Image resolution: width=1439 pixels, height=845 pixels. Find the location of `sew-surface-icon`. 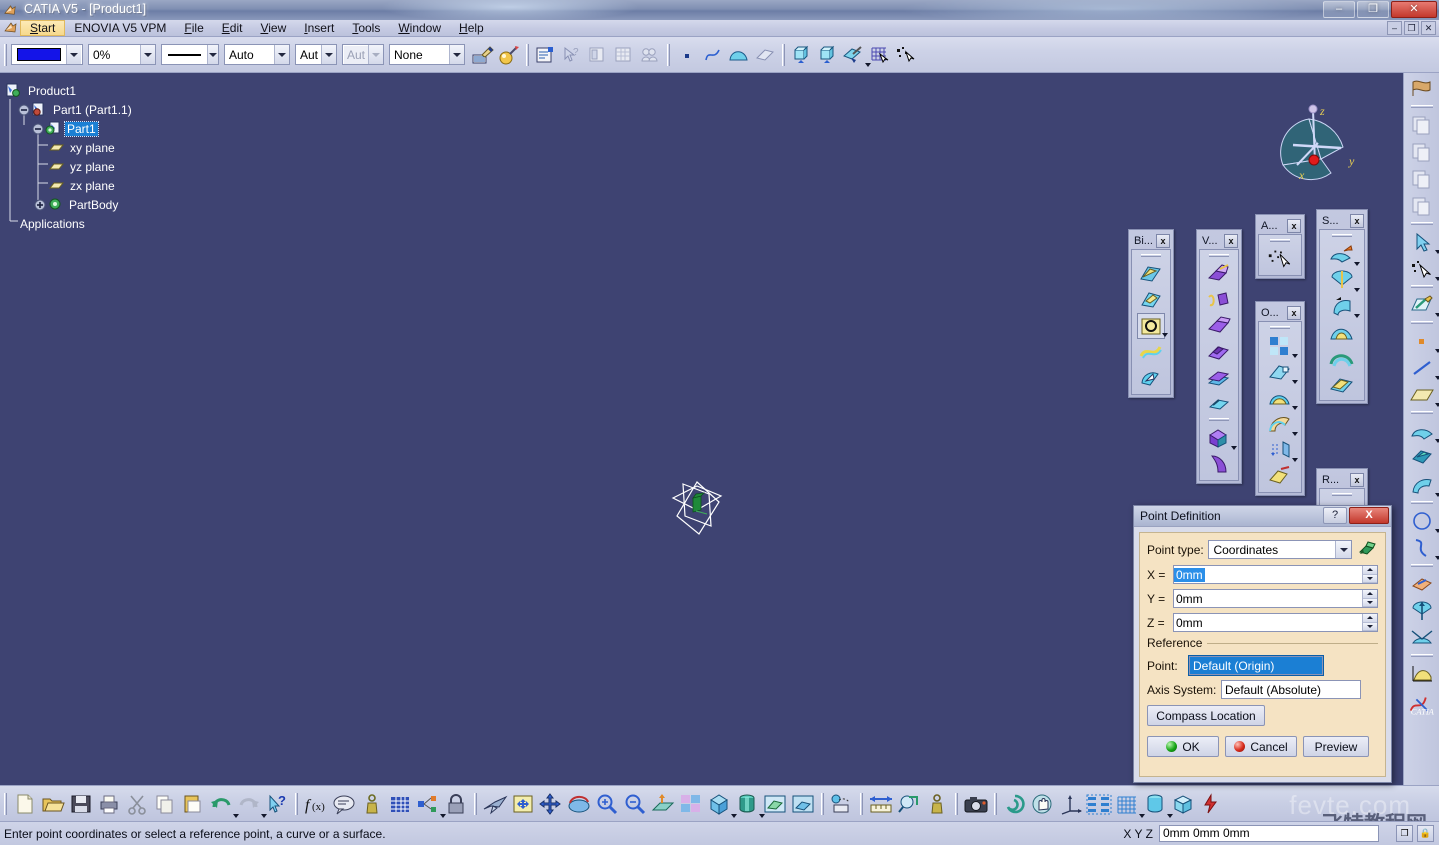

sew-surface-icon is located at coordinates (856, 55).